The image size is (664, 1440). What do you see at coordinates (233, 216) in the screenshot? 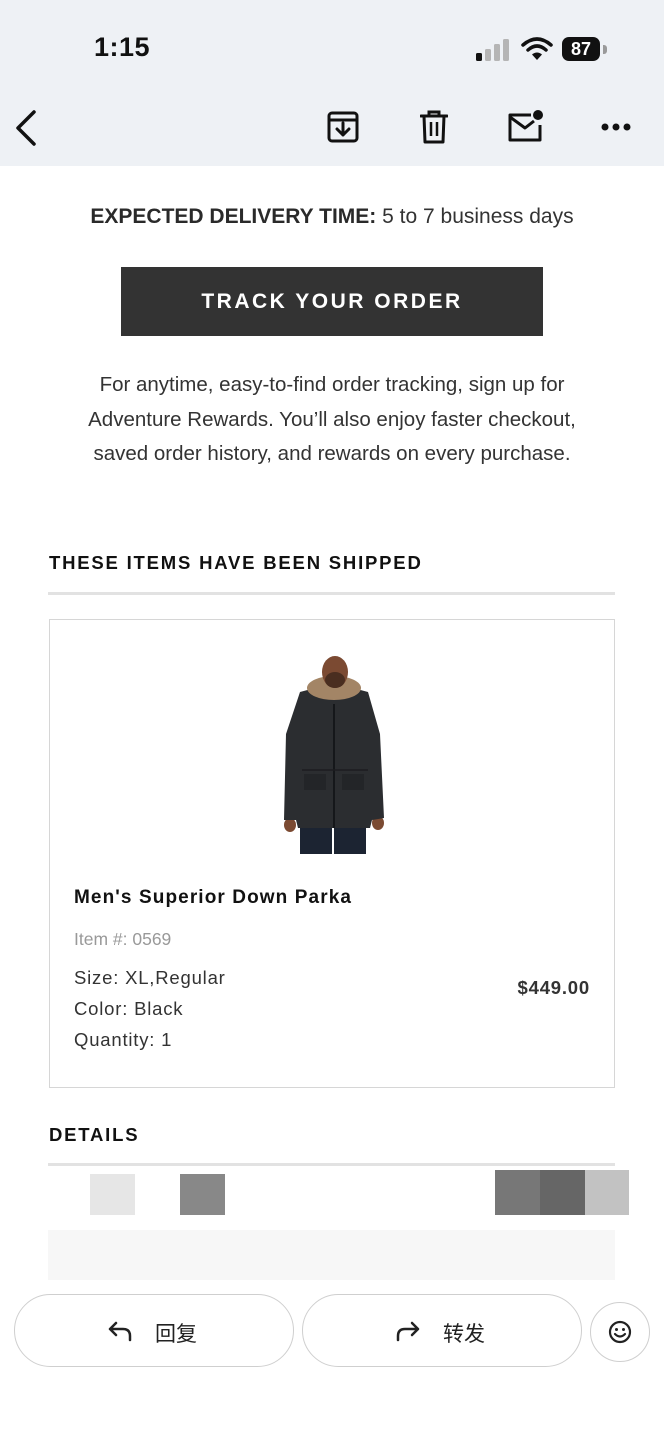
I see `delivery-label: EXPECTED DELIVERY TIME:` at bounding box center [233, 216].